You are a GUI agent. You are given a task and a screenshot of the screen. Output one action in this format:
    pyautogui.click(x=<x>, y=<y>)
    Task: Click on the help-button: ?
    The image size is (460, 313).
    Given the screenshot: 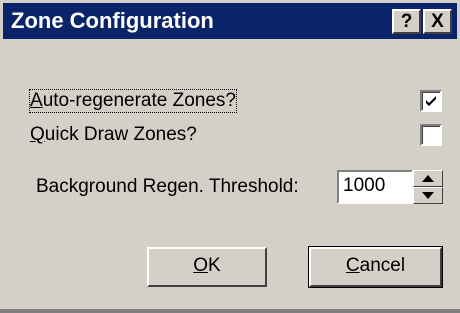 What is the action you would take?
    pyautogui.click(x=406, y=21)
    